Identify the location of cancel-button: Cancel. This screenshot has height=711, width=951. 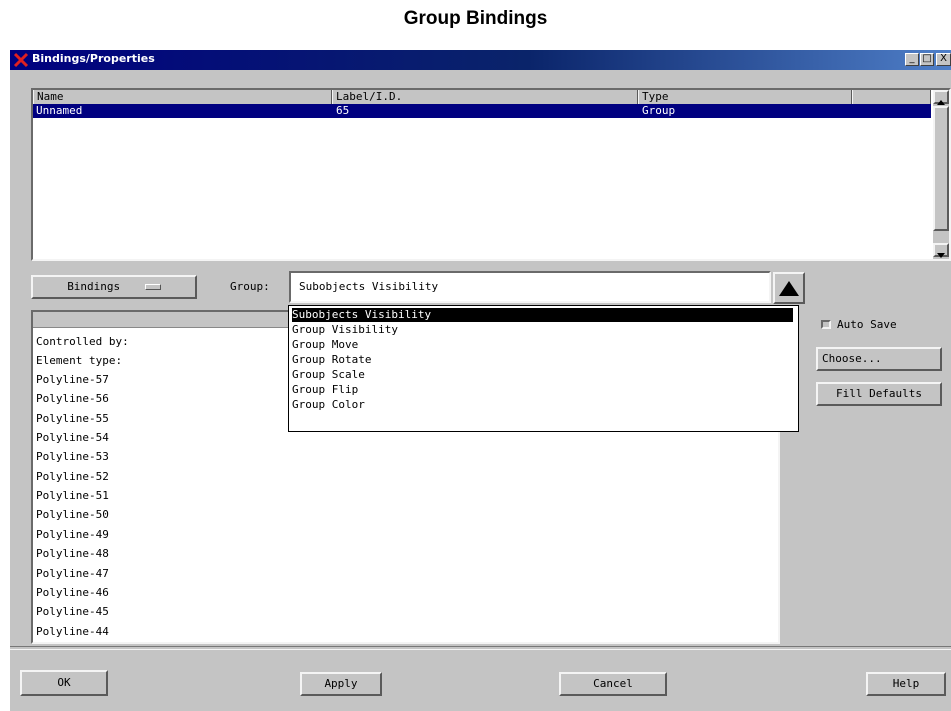
(613, 684).